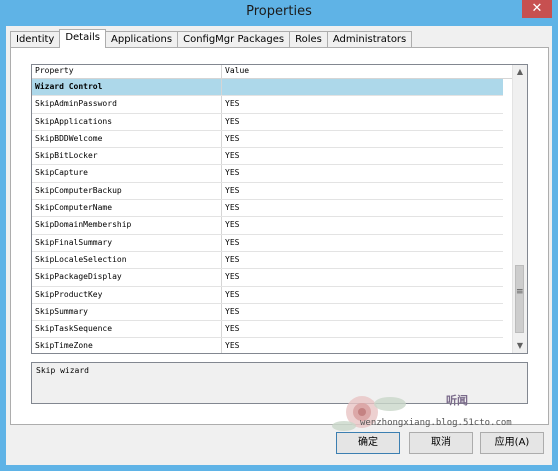 This screenshot has width=558, height=471. Describe the element at coordinates (127, 156) in the screenshot. I see `row-property: SkipBitLocker` at that location.